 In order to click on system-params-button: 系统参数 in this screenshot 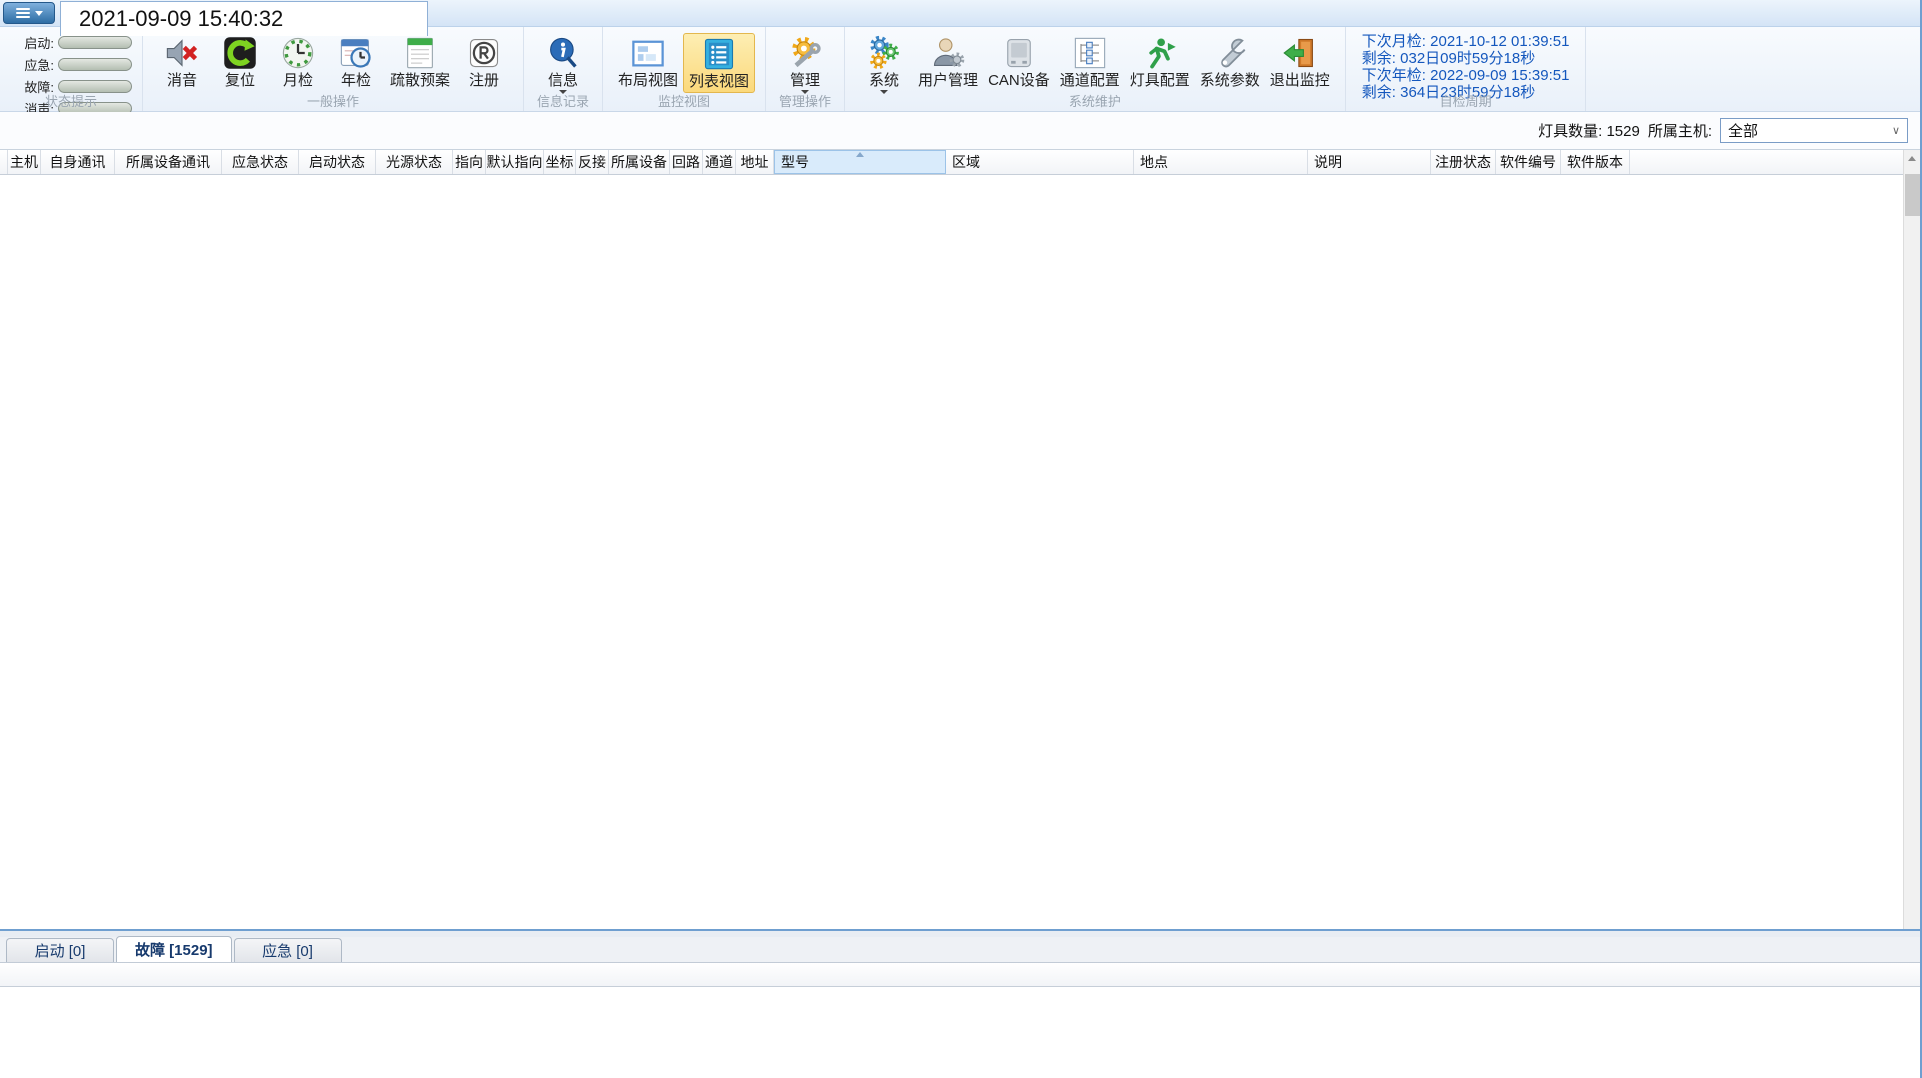, I will do `click(1230, 62)`.